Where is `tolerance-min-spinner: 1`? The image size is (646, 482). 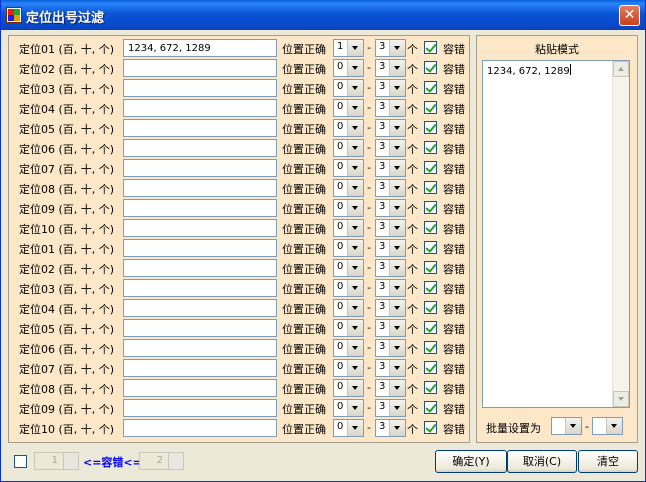 tolerance-min-spinner: 1 is located at coordinates (56, 461).